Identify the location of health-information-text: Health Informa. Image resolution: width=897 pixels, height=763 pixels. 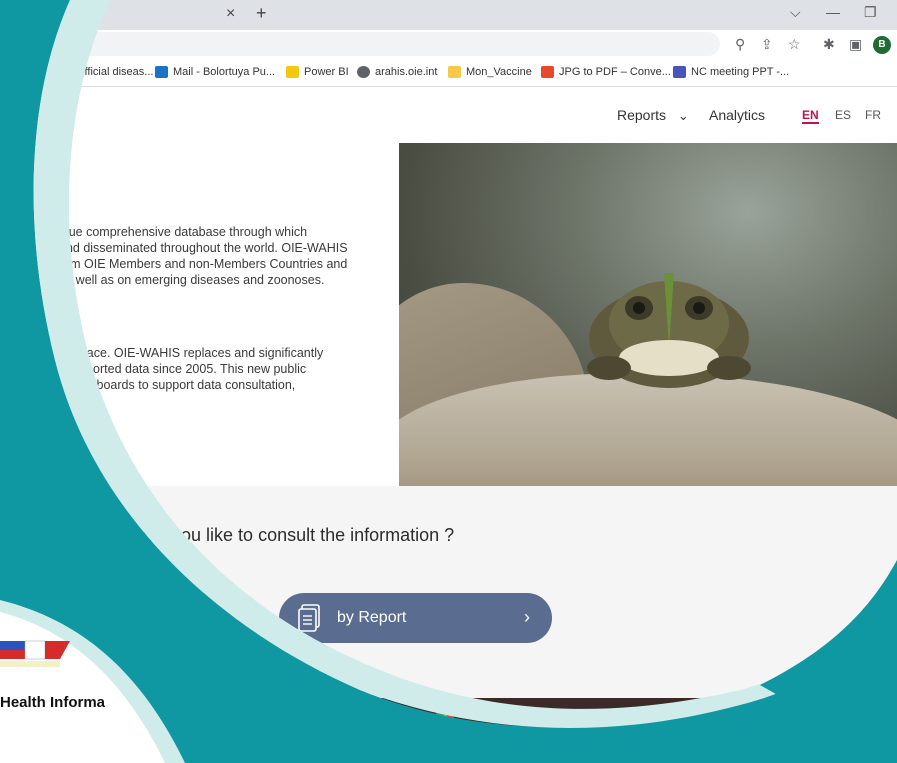
(53, 702).